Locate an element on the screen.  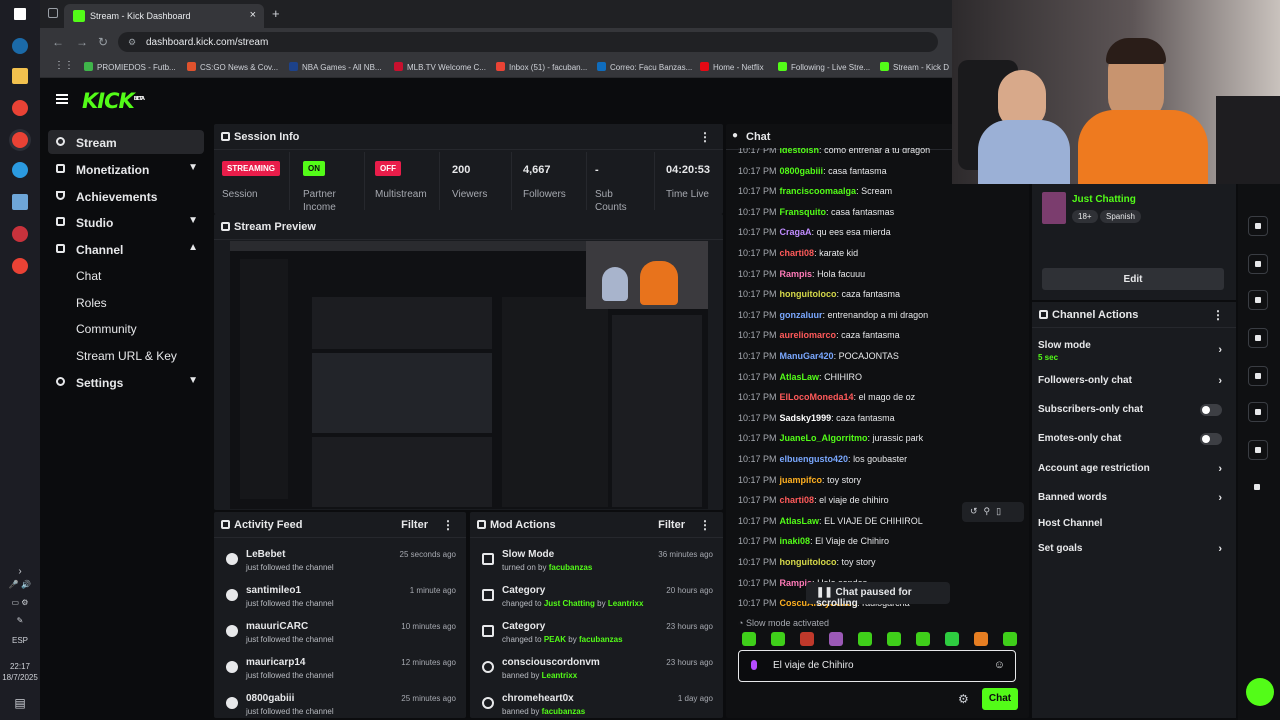
wrench-icon is located at coordinates (1258, 450).